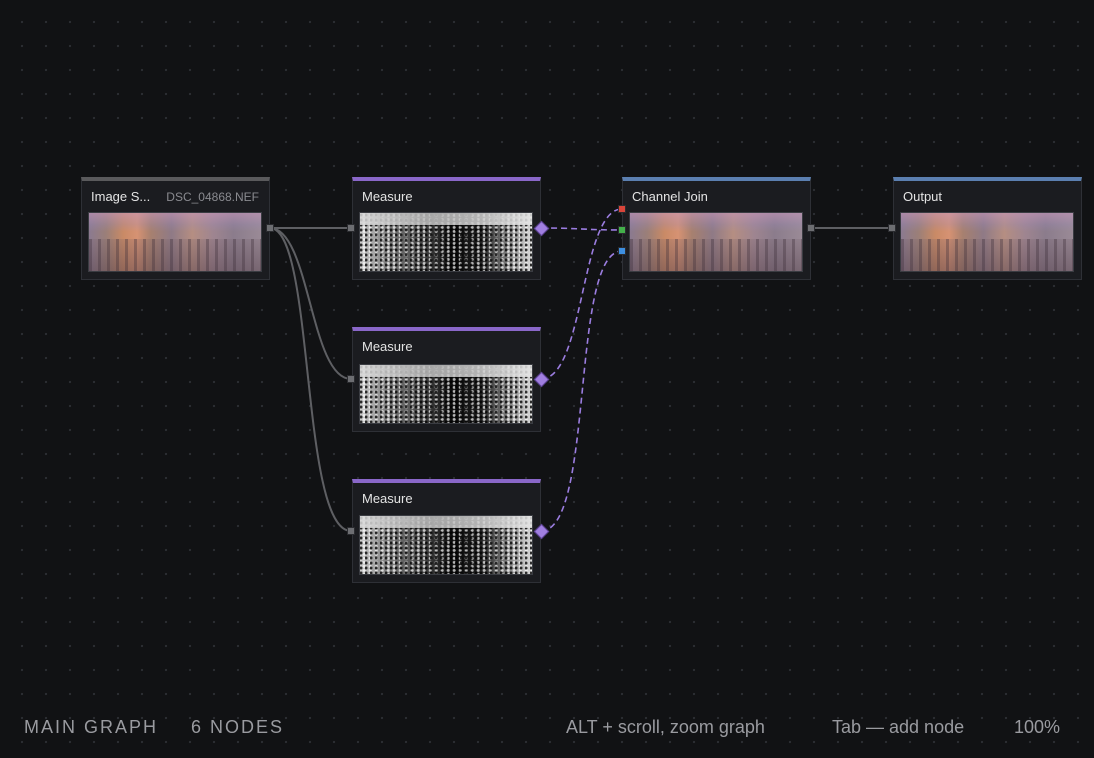  I want to click on node-measure-1: Measure, so click(446, 228).